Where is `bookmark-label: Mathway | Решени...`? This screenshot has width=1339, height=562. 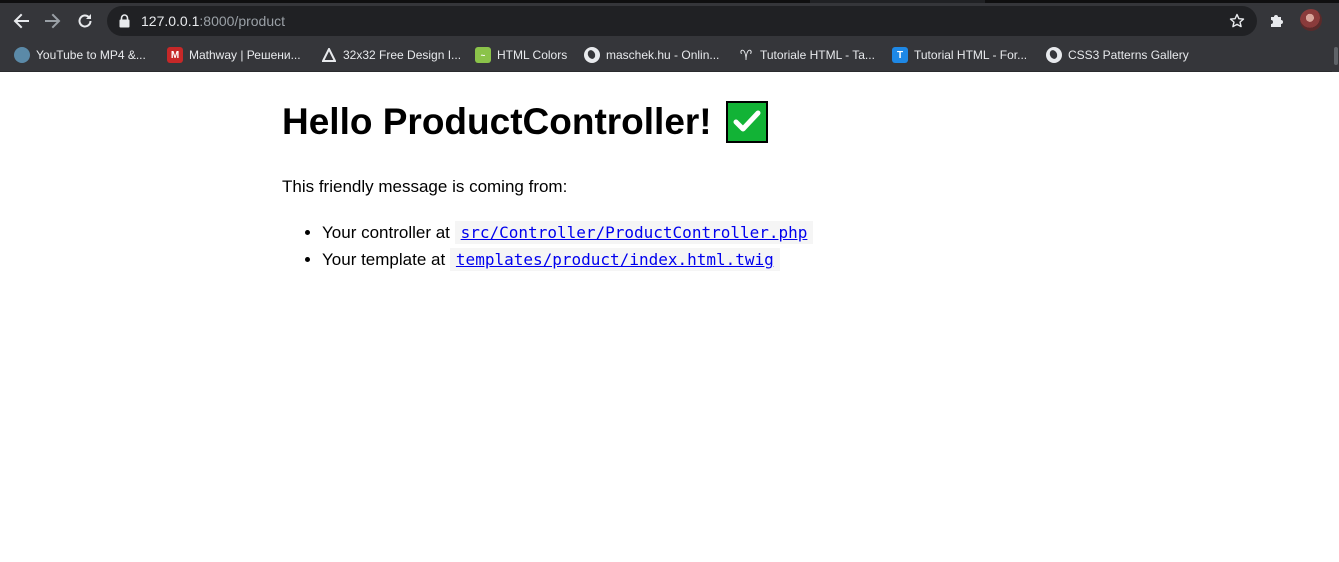
bookmark-label: Mathway | Решени... is located at coordinates (245, 55).